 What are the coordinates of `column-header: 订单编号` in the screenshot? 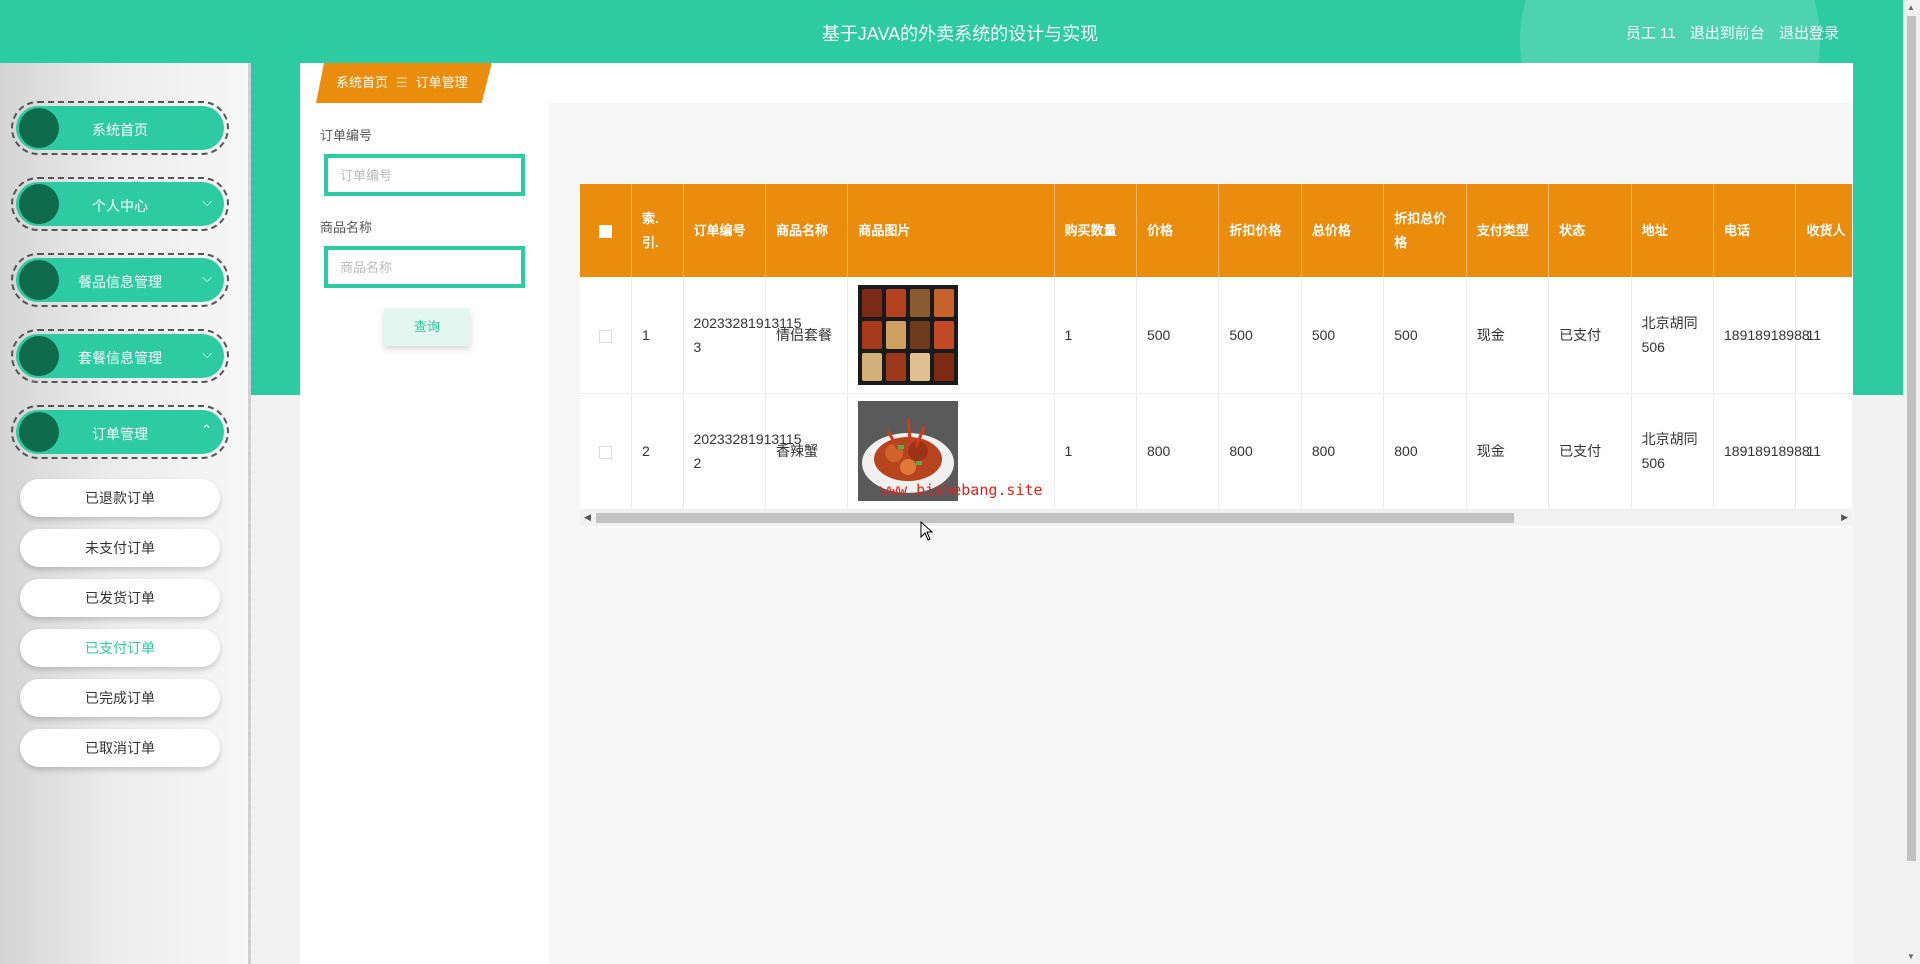 It's located at (724, 230).